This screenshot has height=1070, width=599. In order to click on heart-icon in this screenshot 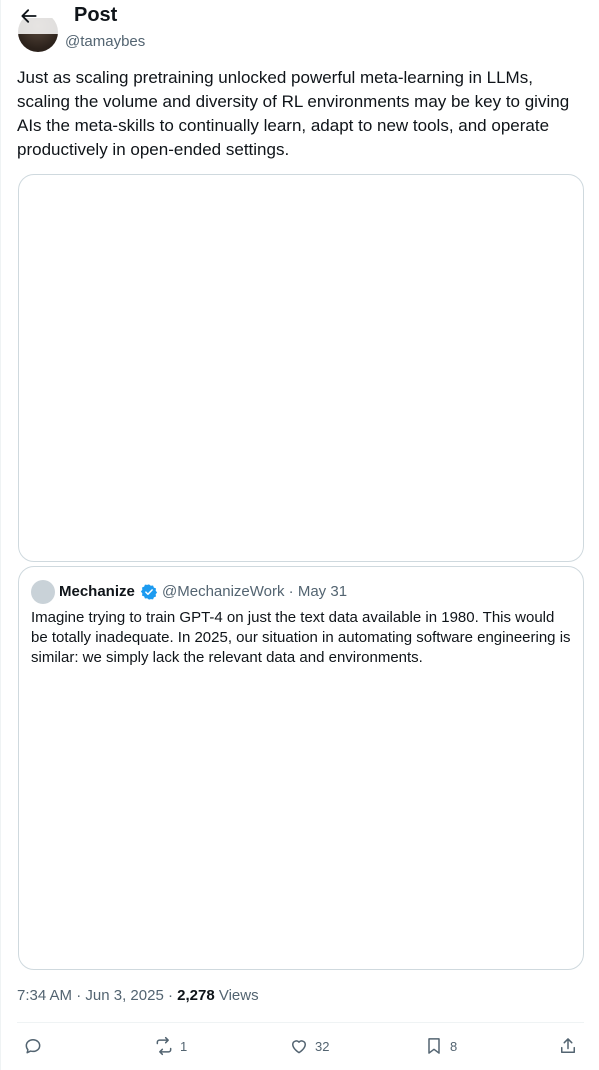, I will do `click(299, 1047)`.